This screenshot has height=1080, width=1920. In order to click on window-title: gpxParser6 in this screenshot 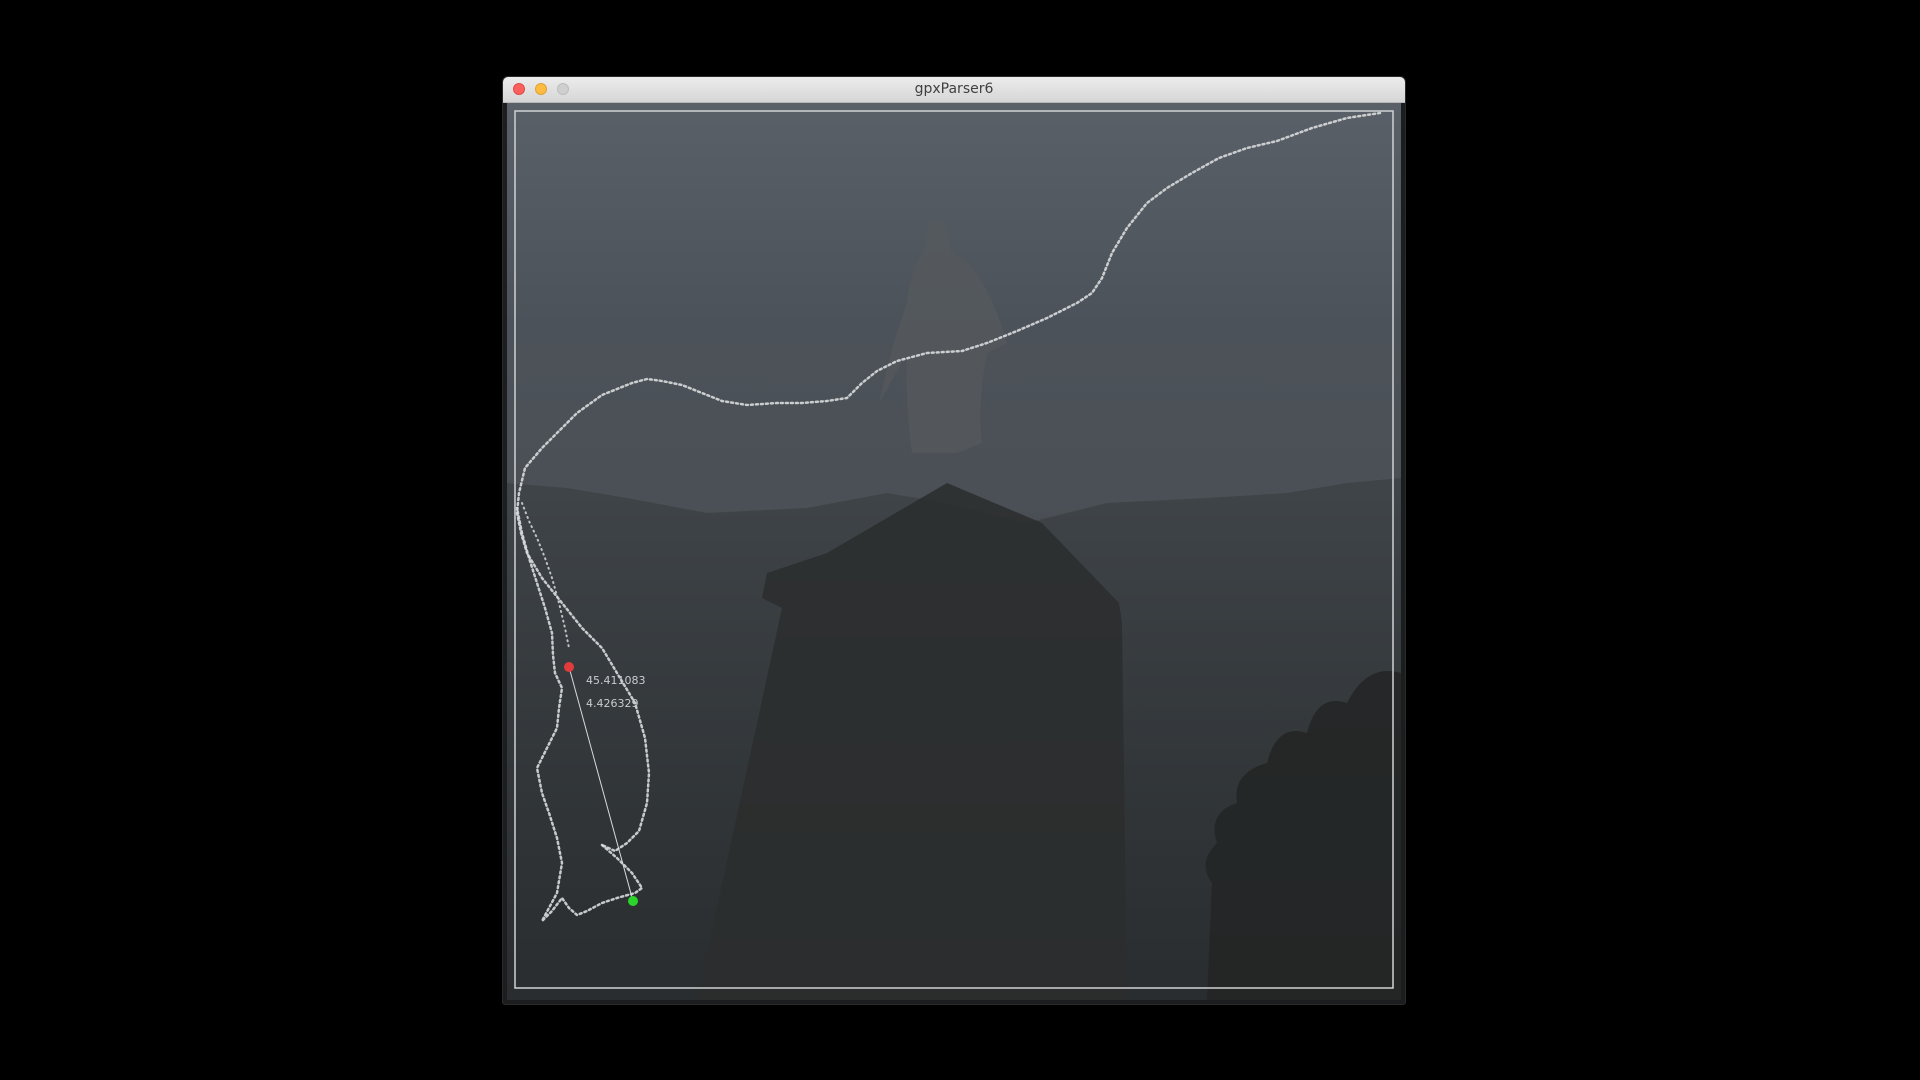, I will do `click(954, 89)`.